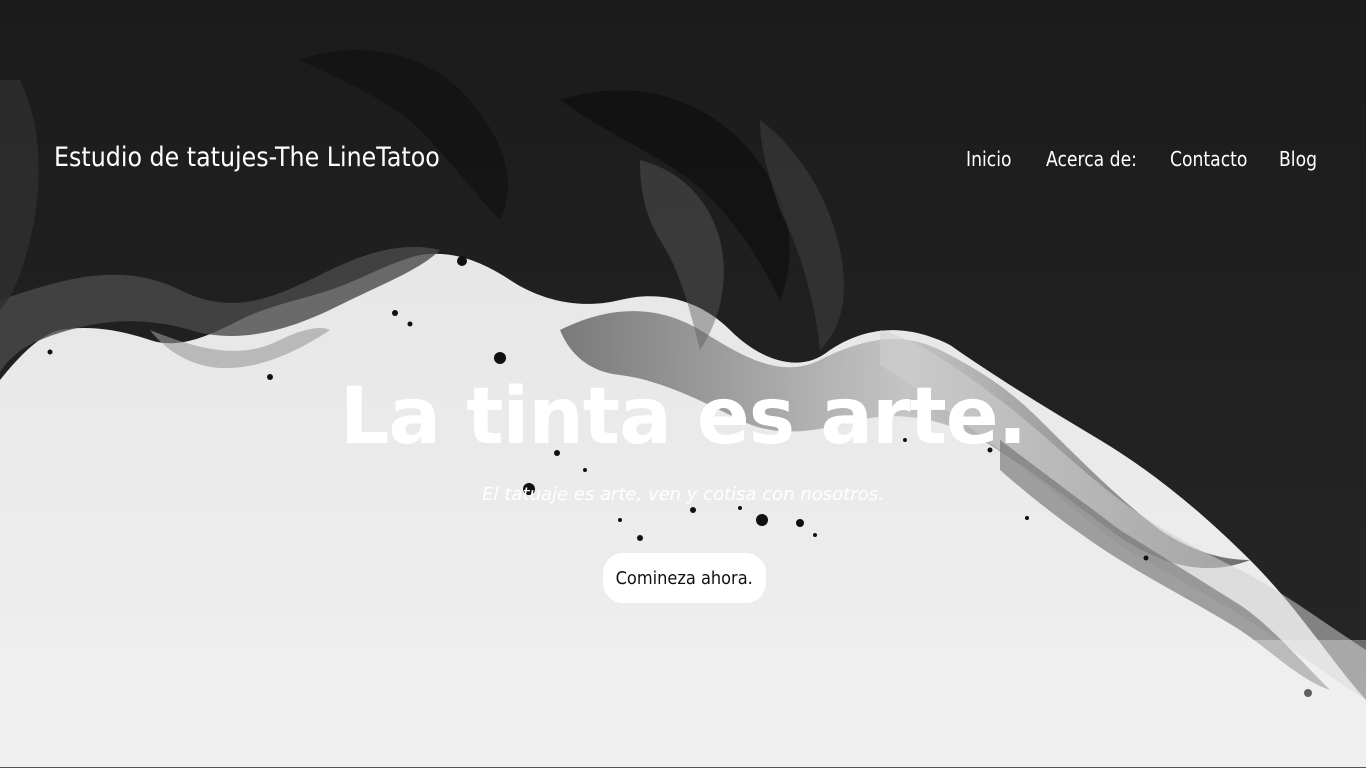  Describe the element at coordinates (989, 159) in the screenshot. I see `nav-item-inicio: Inicio` at that location.